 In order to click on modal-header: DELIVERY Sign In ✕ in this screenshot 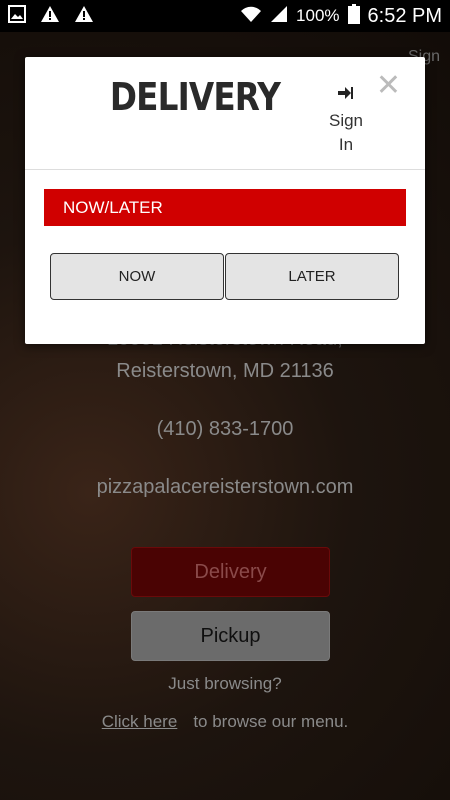, I will do `click(225, 113)`.